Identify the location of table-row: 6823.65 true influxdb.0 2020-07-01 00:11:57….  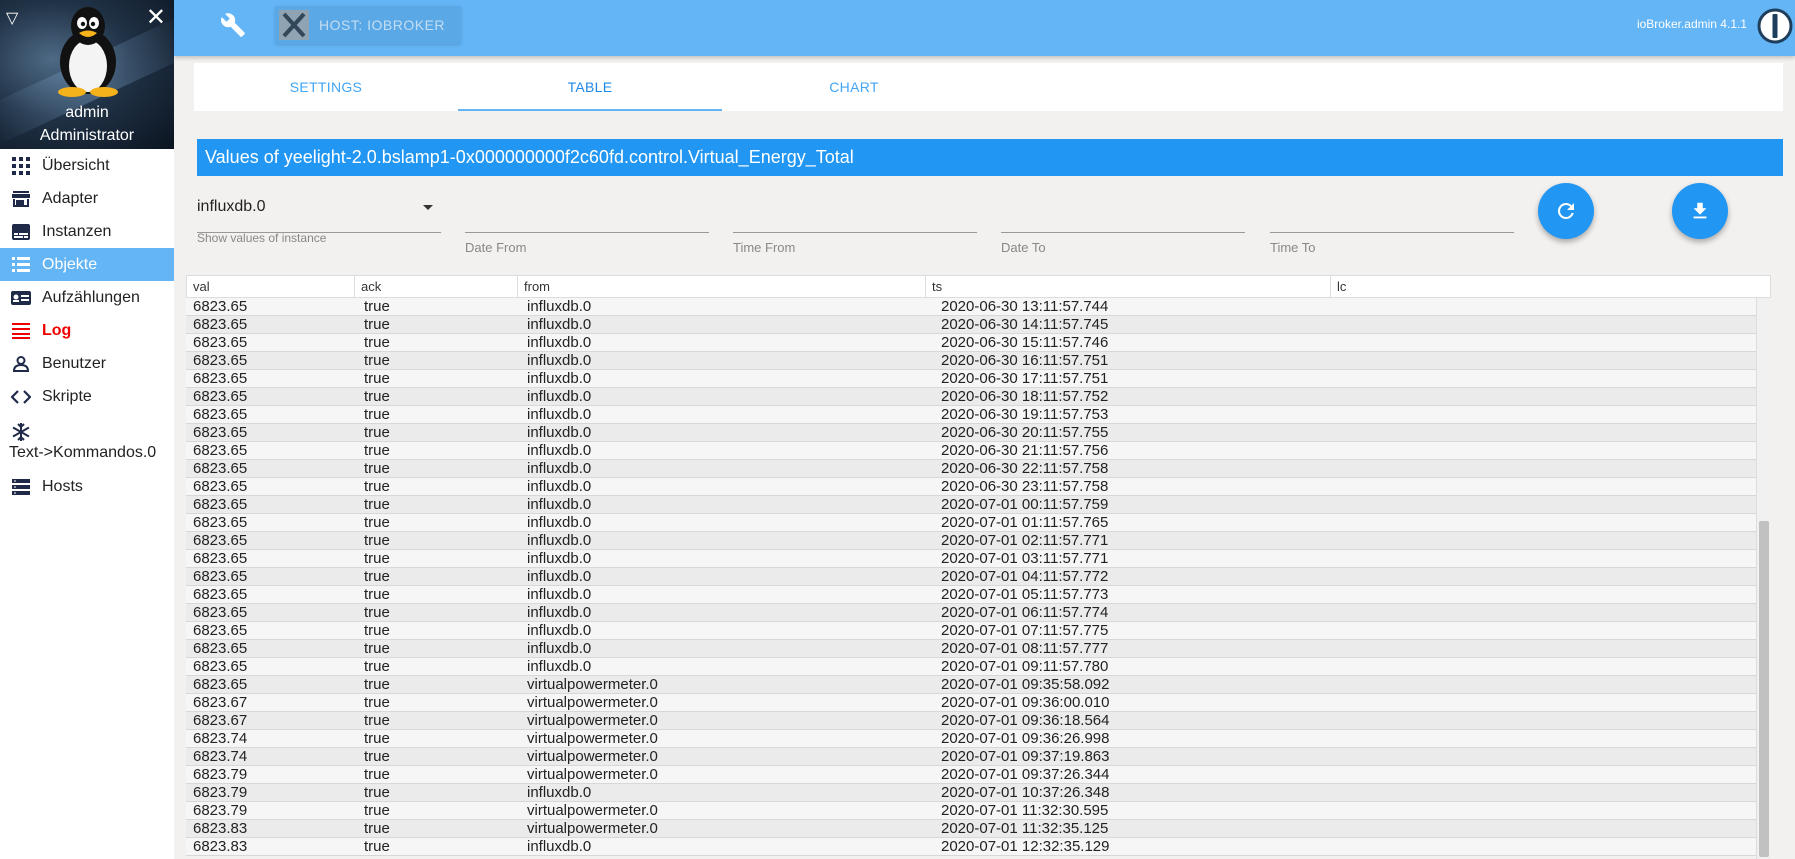
(978, 505).